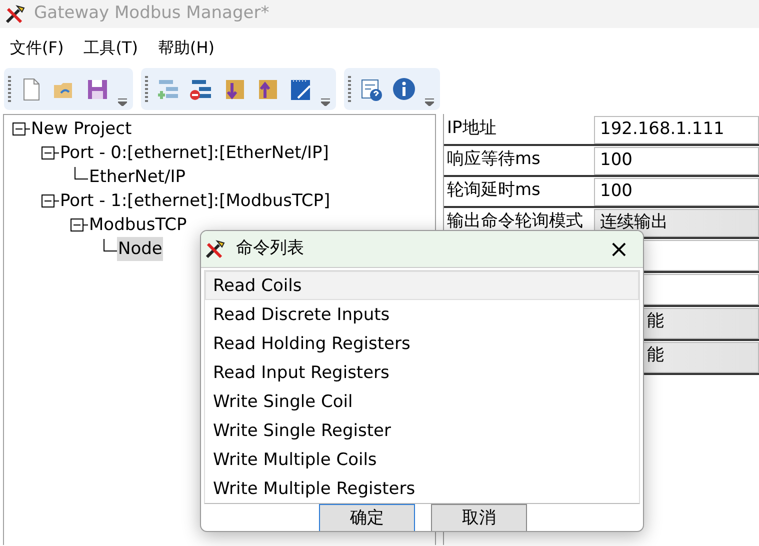  What do you see at coordinates (472, 128) in the screenshot?
I see `property-label: IP地址` at bounding box center [472, 128].